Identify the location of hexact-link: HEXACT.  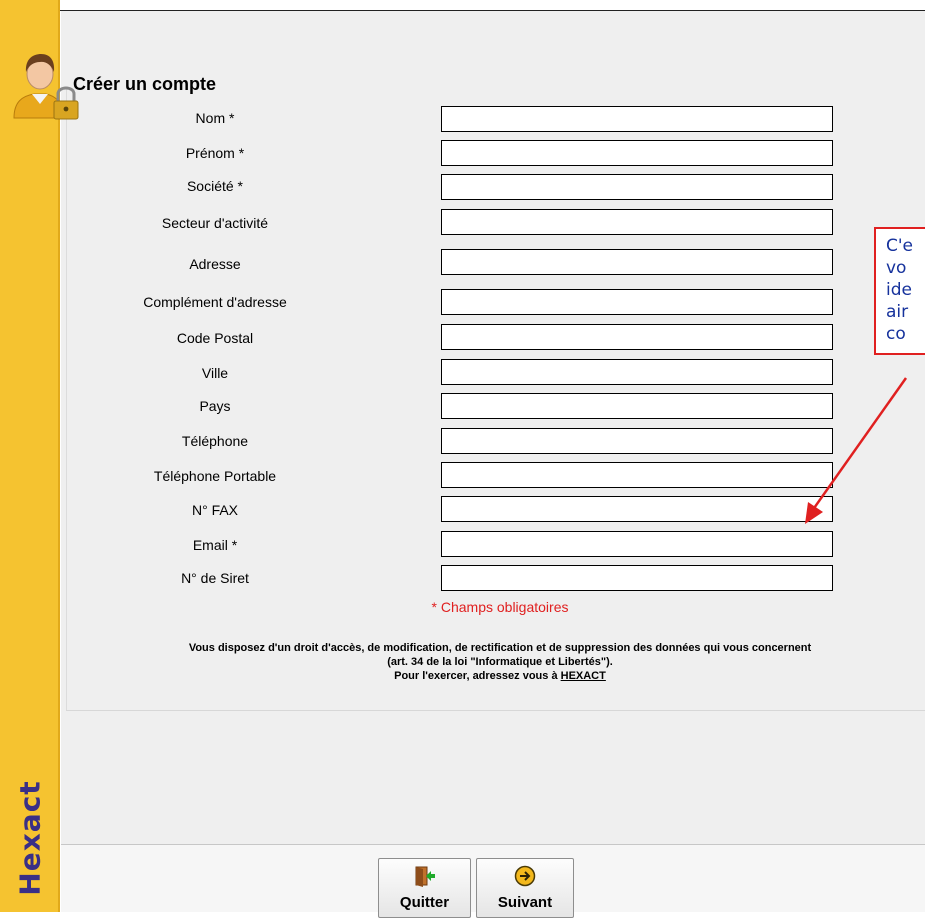
(583, 676).